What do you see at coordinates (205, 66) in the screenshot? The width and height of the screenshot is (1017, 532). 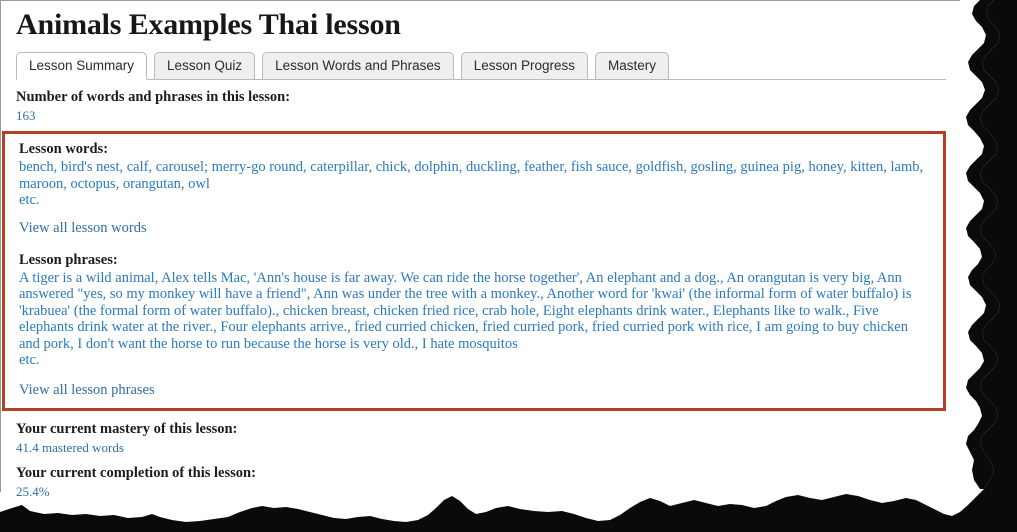 I see `tab-lesson-quiz: Lesson Quiz` at bounding box center [205, 66].